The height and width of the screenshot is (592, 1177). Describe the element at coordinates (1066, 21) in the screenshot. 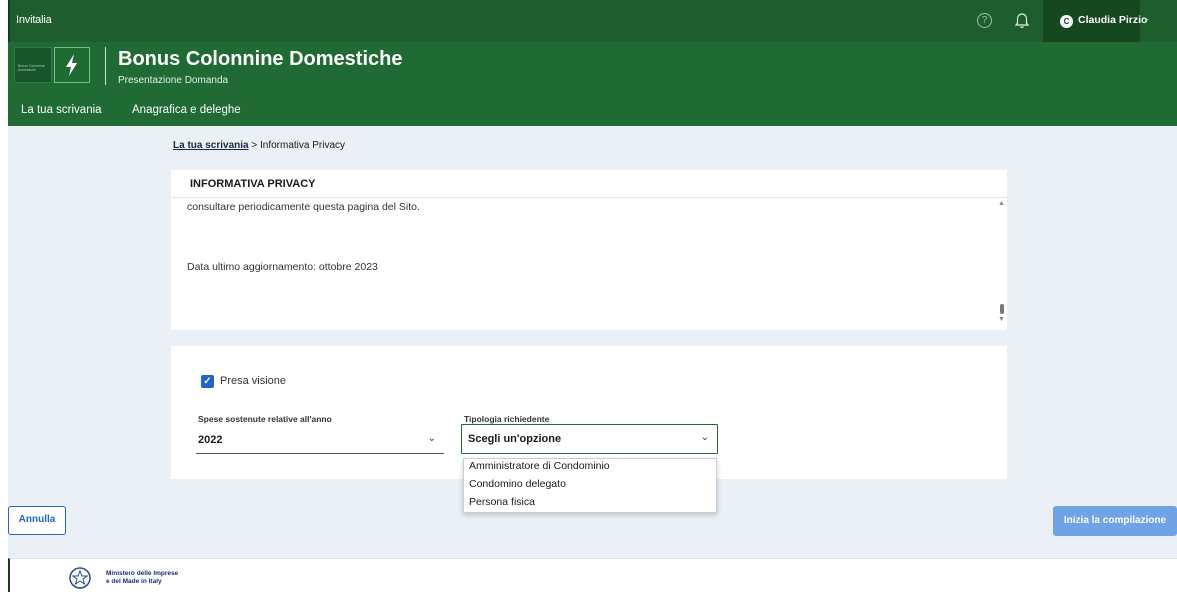

I see `avatar: C` at that location.